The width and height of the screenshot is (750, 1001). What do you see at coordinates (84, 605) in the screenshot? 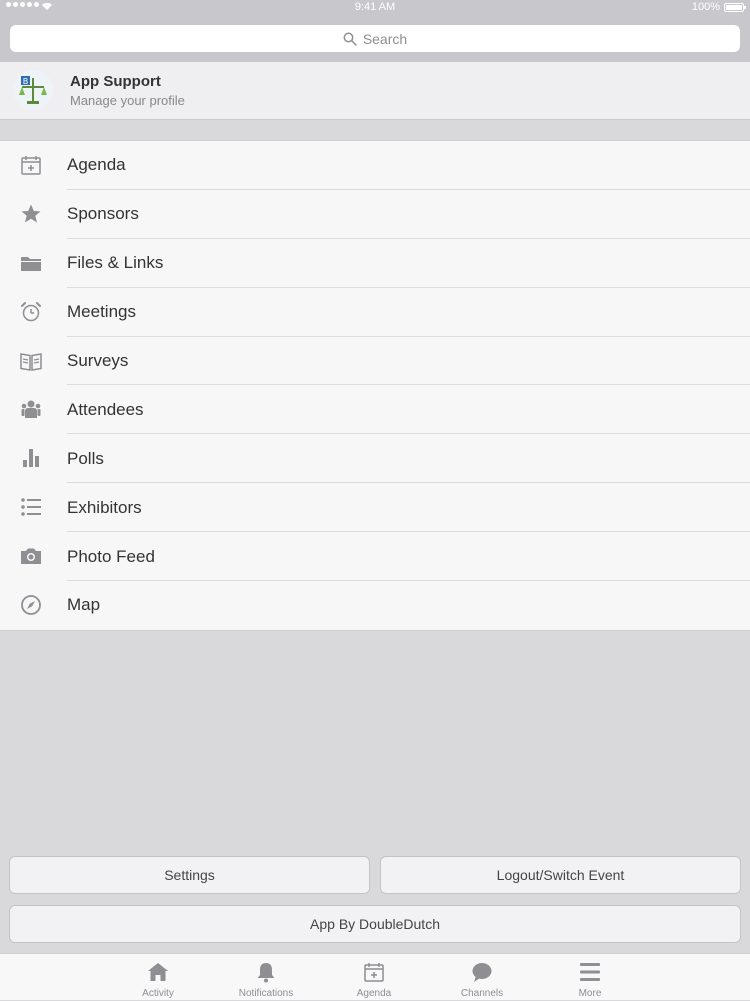
I see `menu-item-label: Map` at bounding box center [84, 605].